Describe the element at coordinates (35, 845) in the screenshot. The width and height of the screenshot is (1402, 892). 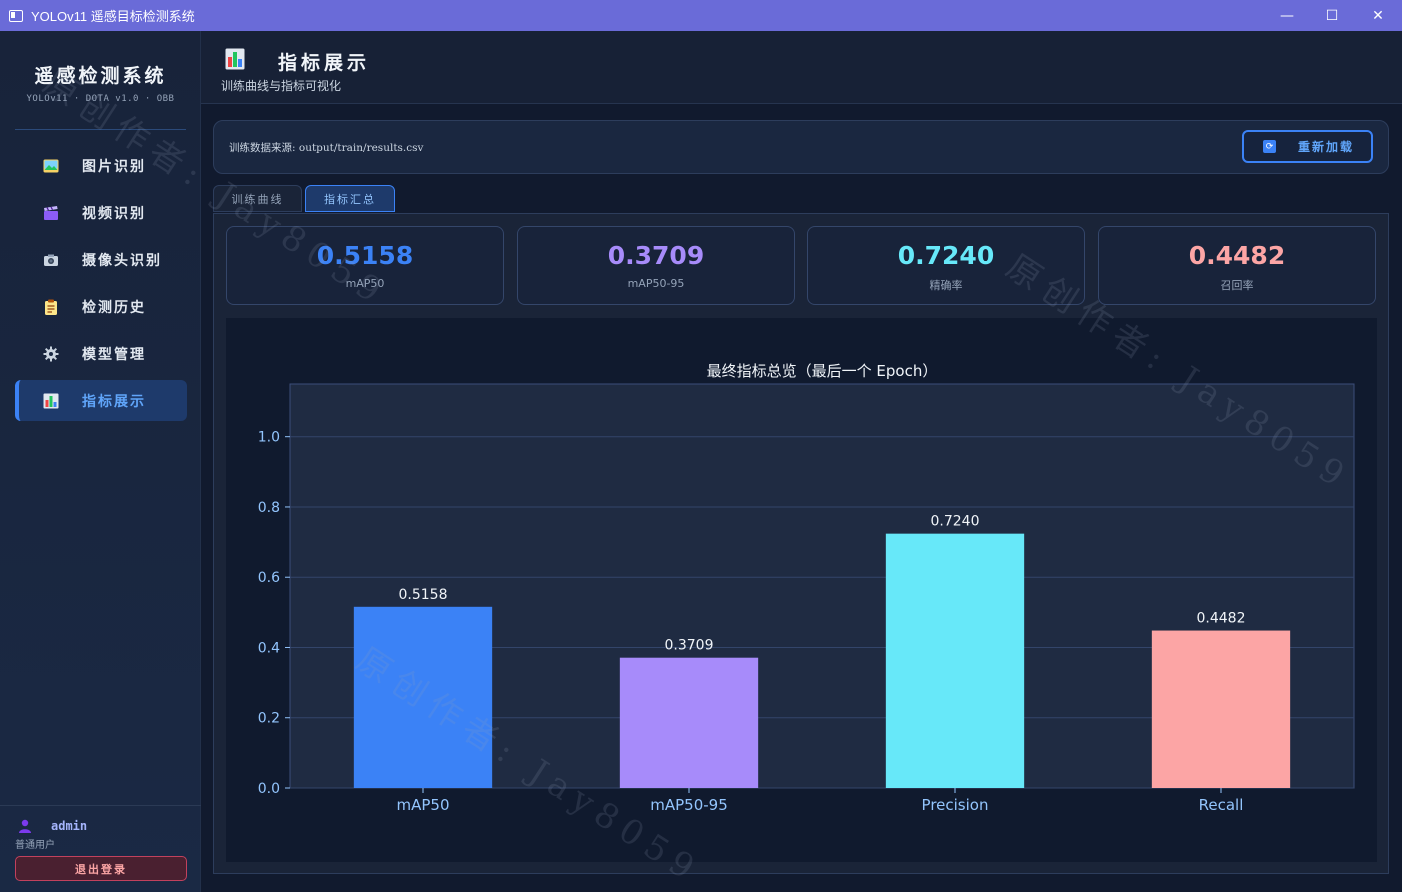
I see `user-role: 普通用户` at that location.